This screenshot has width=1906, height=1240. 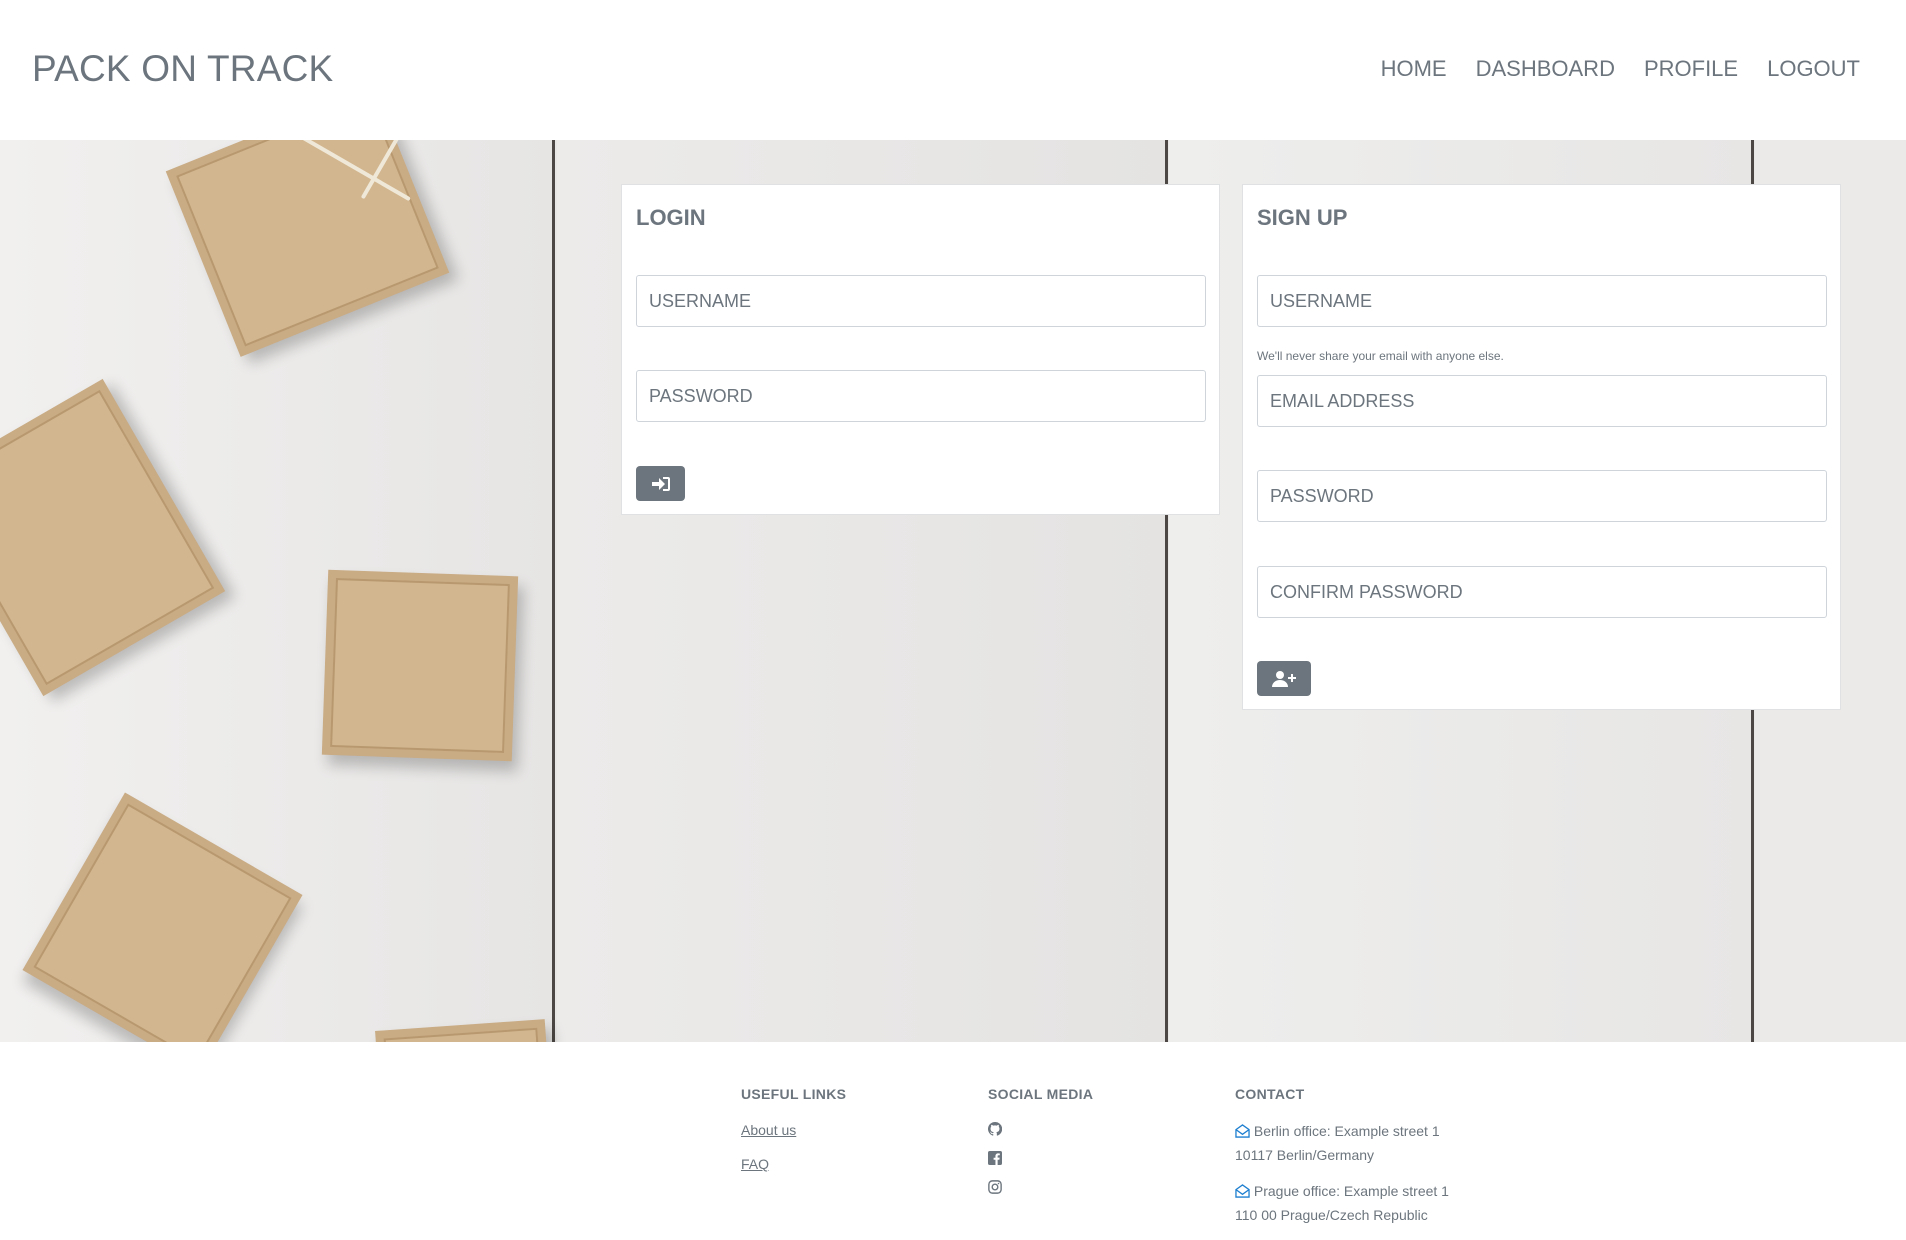 What do you see at coordinates (671, 217) in the screenshot?
I see `login-title: LOGIN` at bounding box center [671, 217].